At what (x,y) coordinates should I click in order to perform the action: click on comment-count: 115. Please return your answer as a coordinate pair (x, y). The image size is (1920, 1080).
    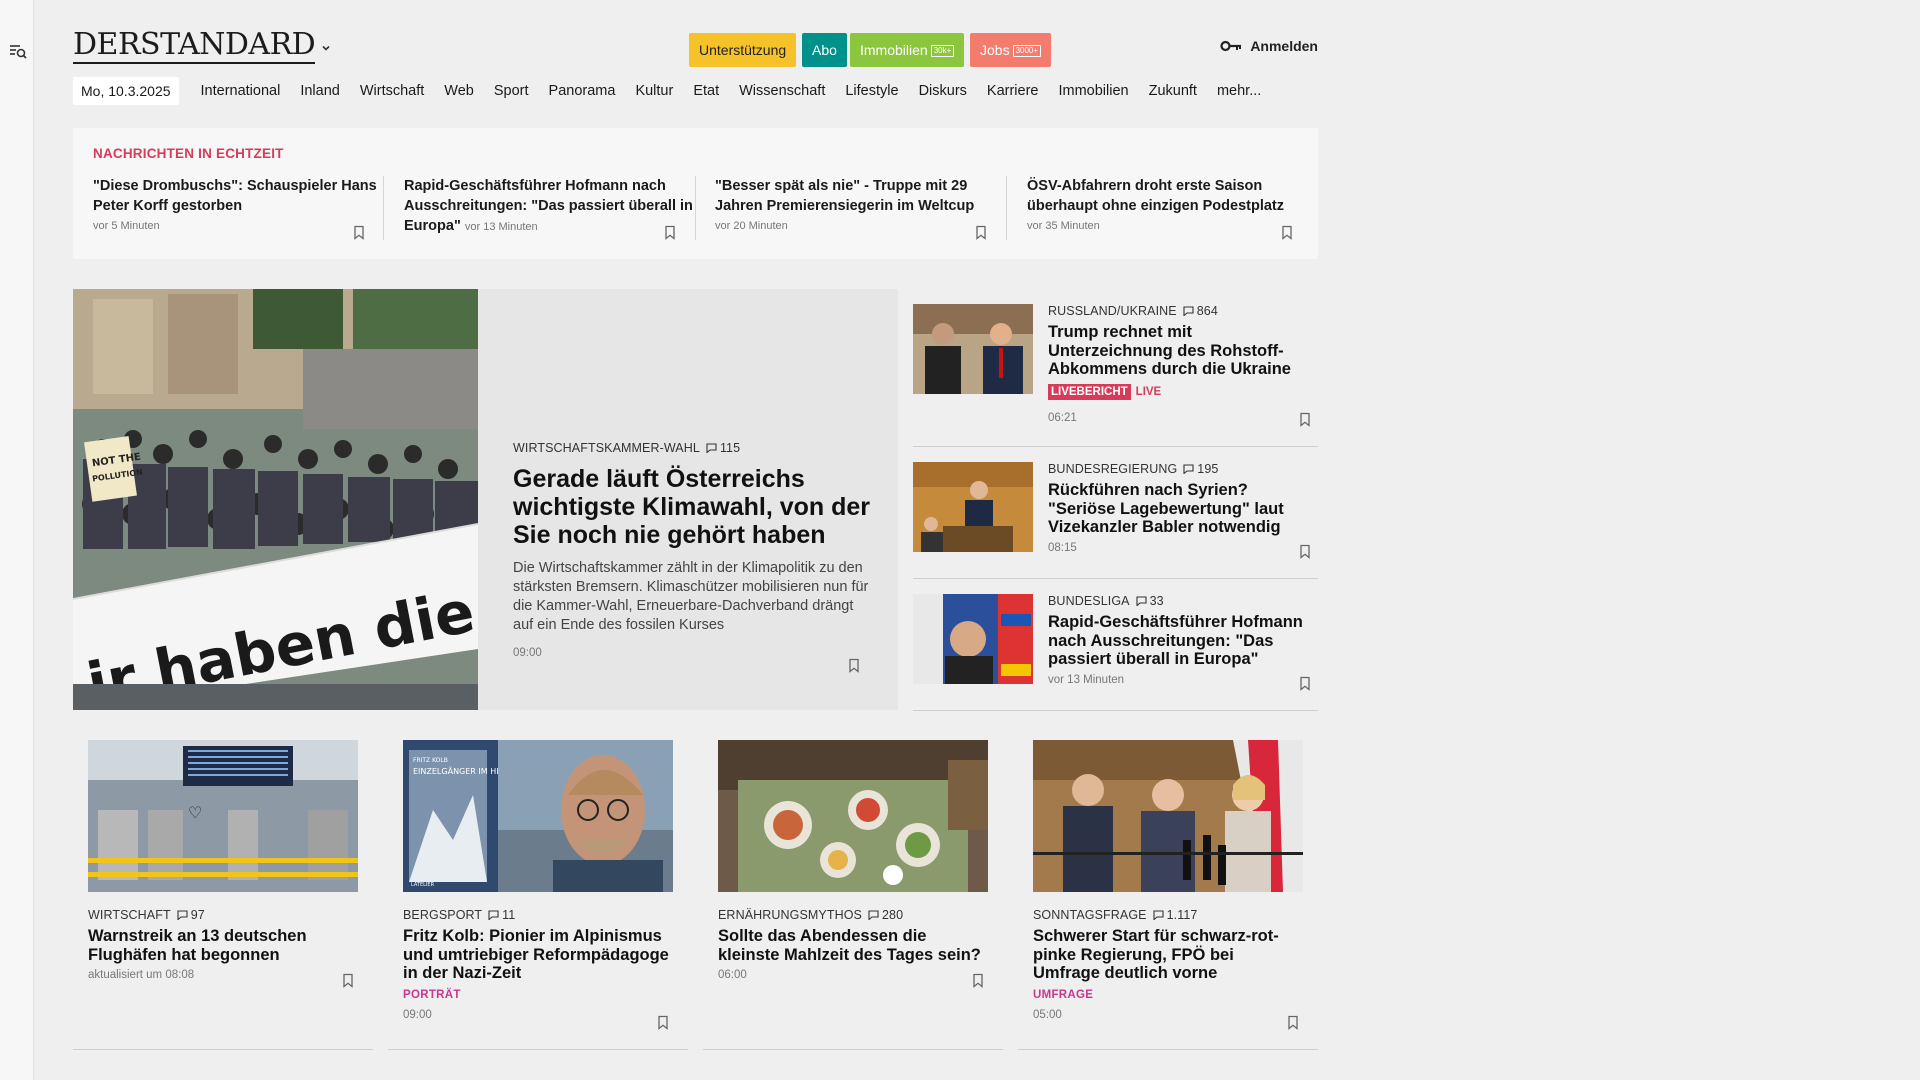
    Looking at the image, I should click on (723, 448).